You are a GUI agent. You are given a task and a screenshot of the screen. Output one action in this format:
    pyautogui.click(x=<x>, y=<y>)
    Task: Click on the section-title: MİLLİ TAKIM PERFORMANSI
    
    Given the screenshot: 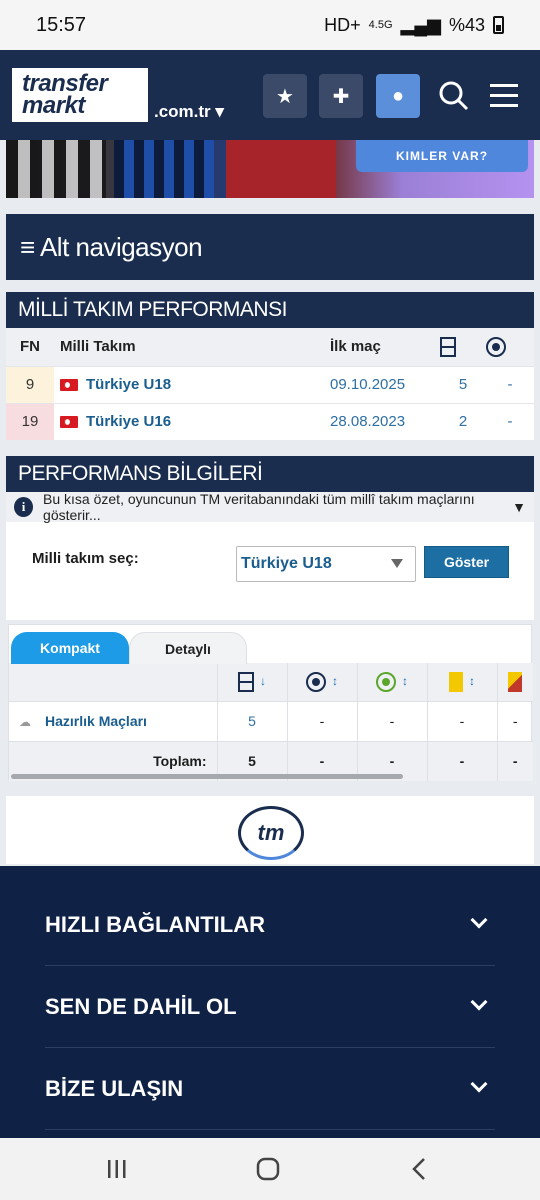 What is the action you would take?
    pyautogui.click(x=270, y=310)
    